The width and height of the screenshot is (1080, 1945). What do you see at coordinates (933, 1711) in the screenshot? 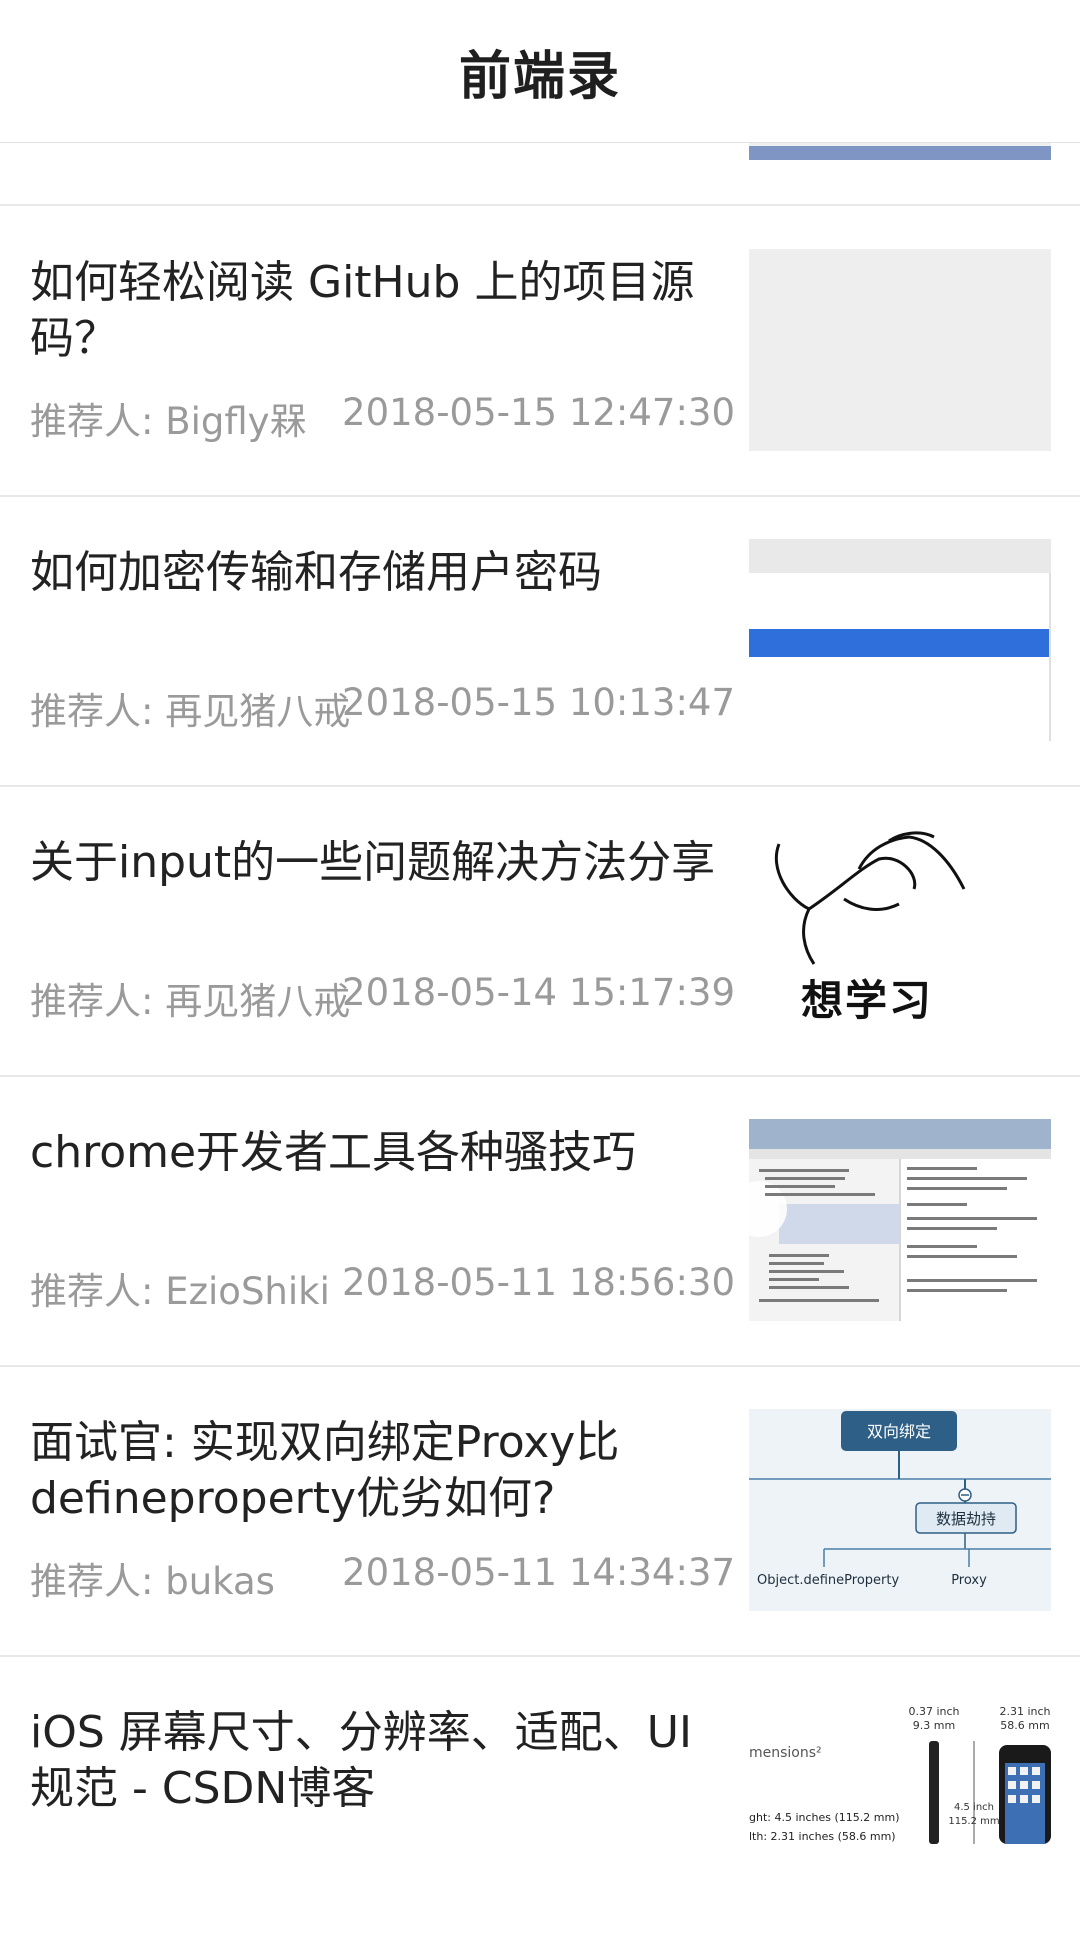
I see `width-inch-label: 0.37 inch` at bounding box center [933, 1711].